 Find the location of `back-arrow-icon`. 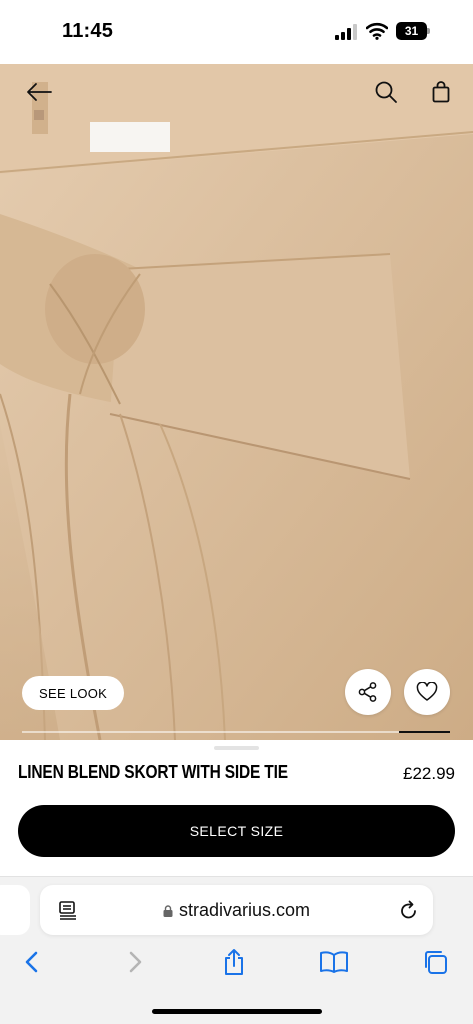

back-arrow-icon is located at coordinates (39, 92).